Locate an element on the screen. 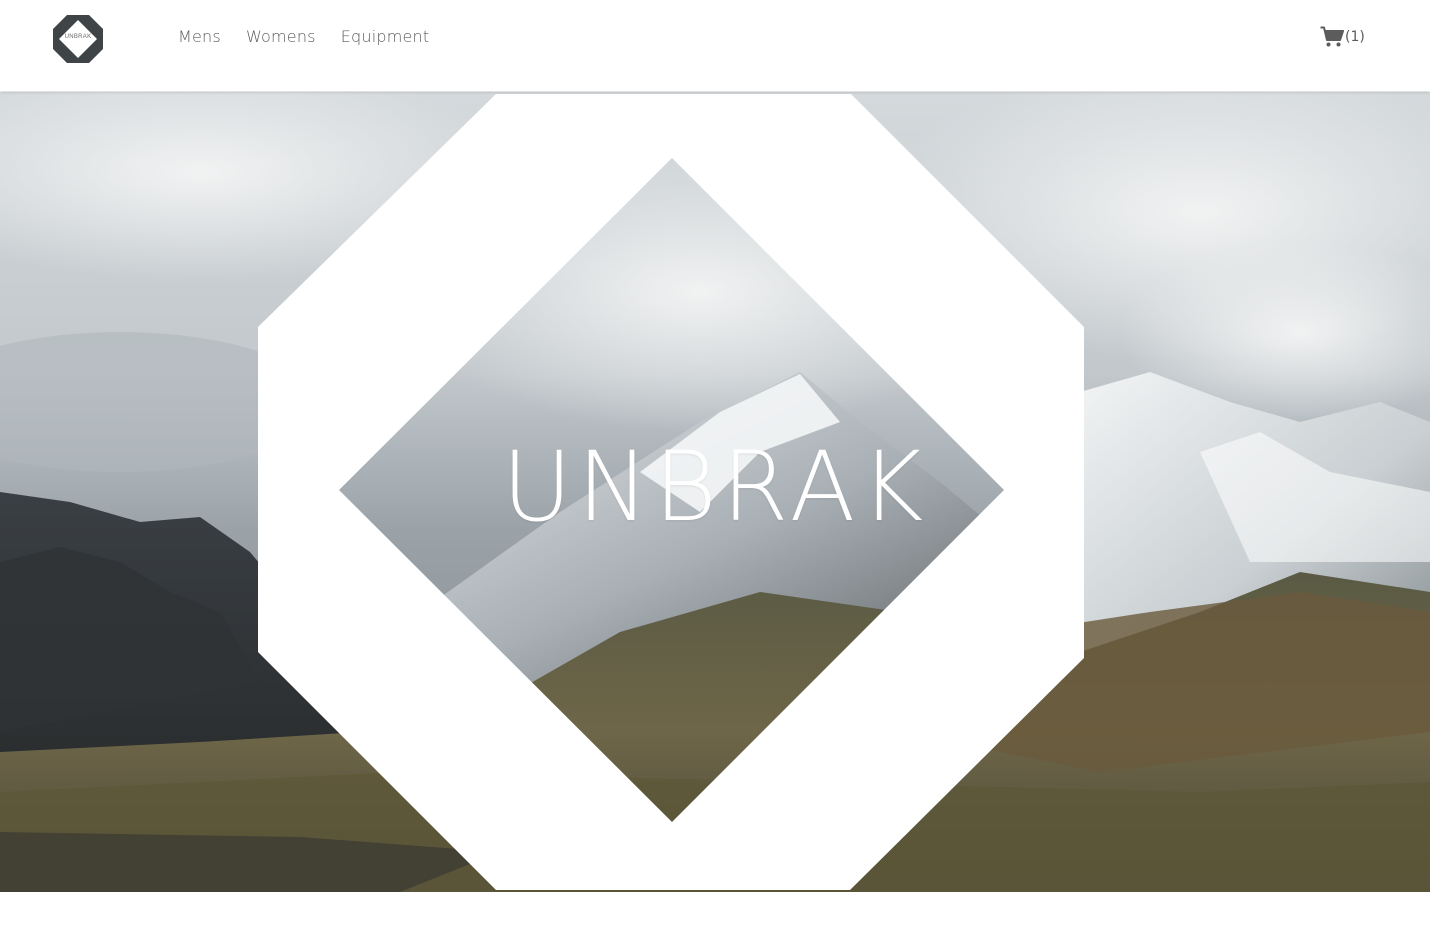  cart-count: (1) is located at coordinates (1355, 37).